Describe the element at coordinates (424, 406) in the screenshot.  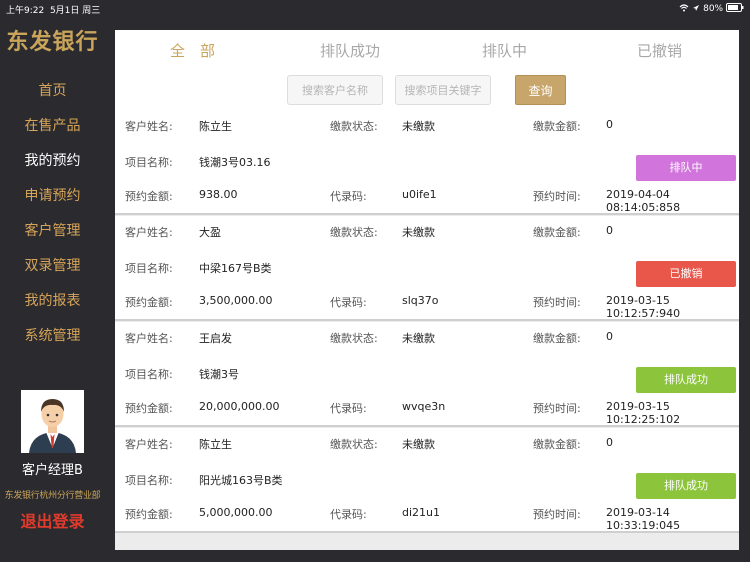
I see `agent-code-value: wvqe3n` at that location.